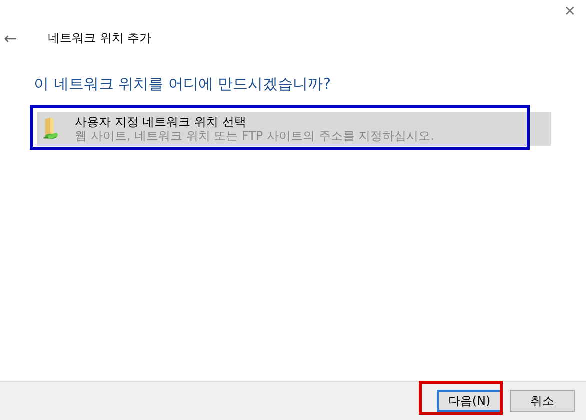  I want to click on option-description: 웹 사이트, 네트워크 위치 또는 FTP 사이트의 주소를 지정하십시오., so click(254, 136).